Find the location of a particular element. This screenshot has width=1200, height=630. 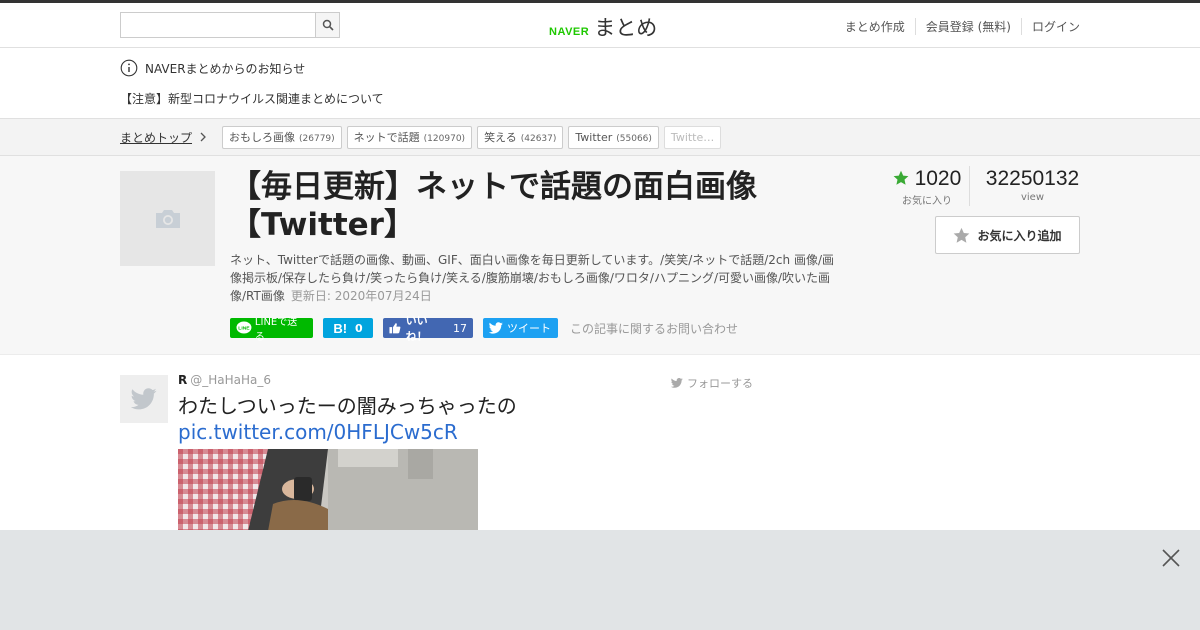

page-title: 【毎日更新】ネットで話題の面白画像【Twitter】 is located at coordinates (493, 206).